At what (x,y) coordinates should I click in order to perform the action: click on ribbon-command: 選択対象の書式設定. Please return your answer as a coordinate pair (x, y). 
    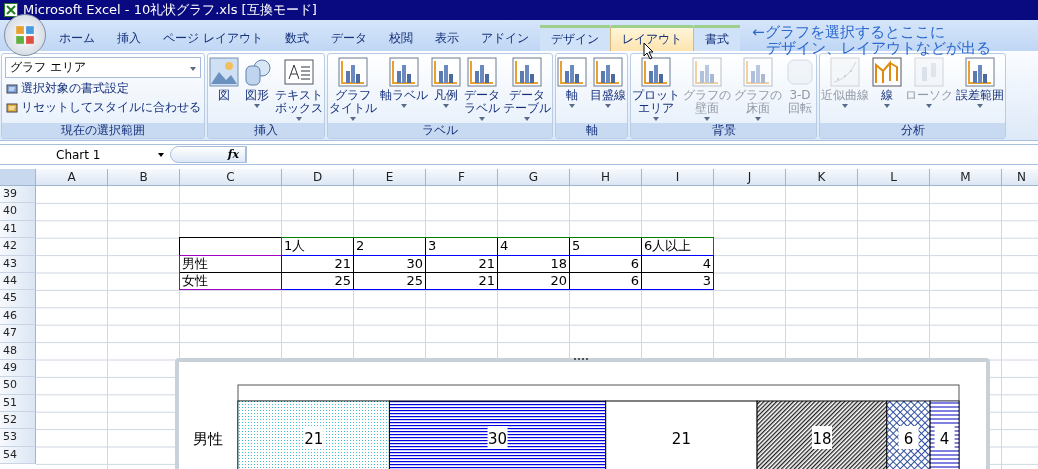
    Looking at the image, I should click on (75, 88).